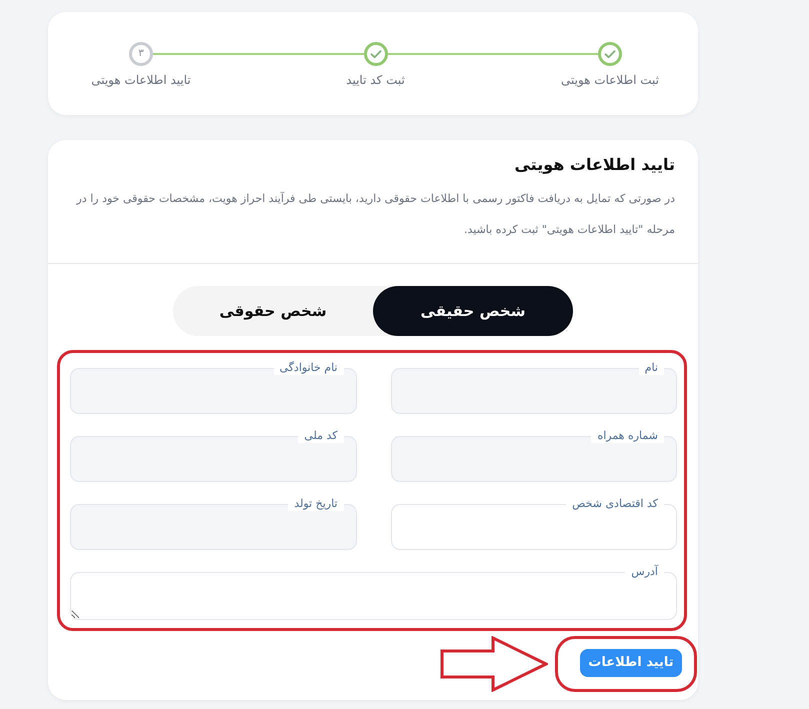 The image size is (809, 709). Describe the element at coordinates (615, 503) in the screenshot. I see `field-label: کد اقتصادی شخص` at that location.